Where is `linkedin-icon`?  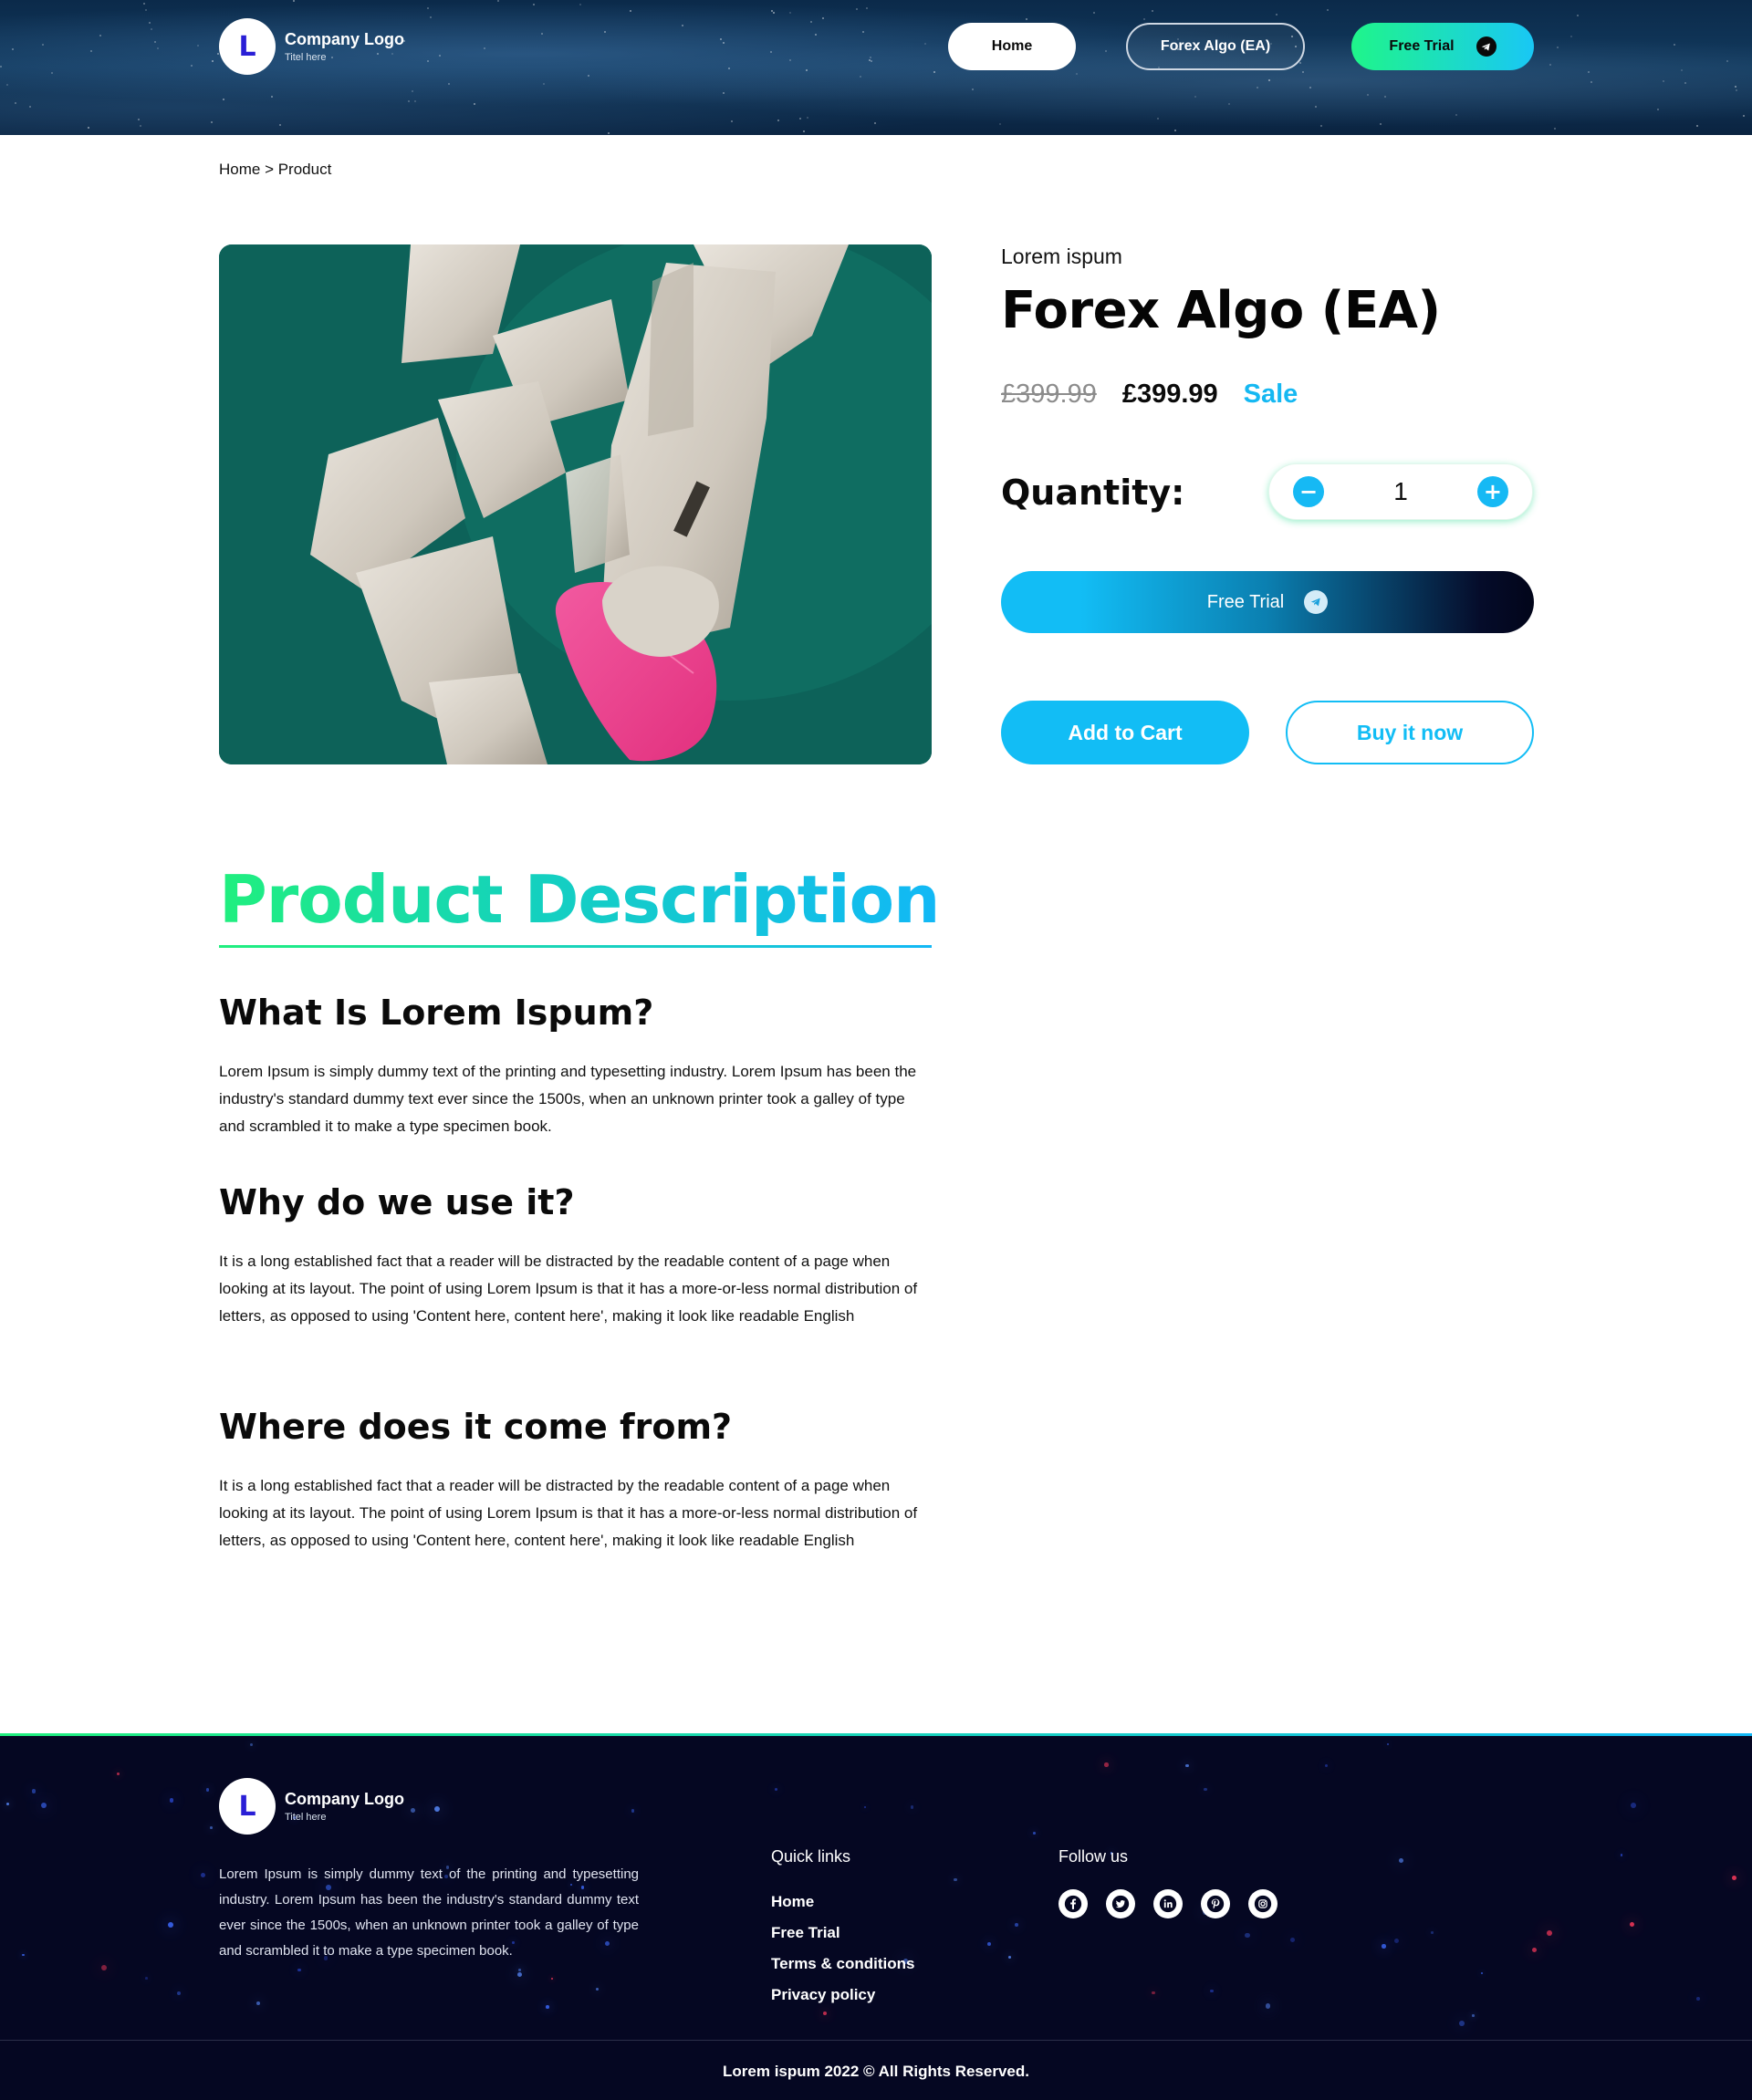
linkedin-icon is located at coordinates (1168, 1903).